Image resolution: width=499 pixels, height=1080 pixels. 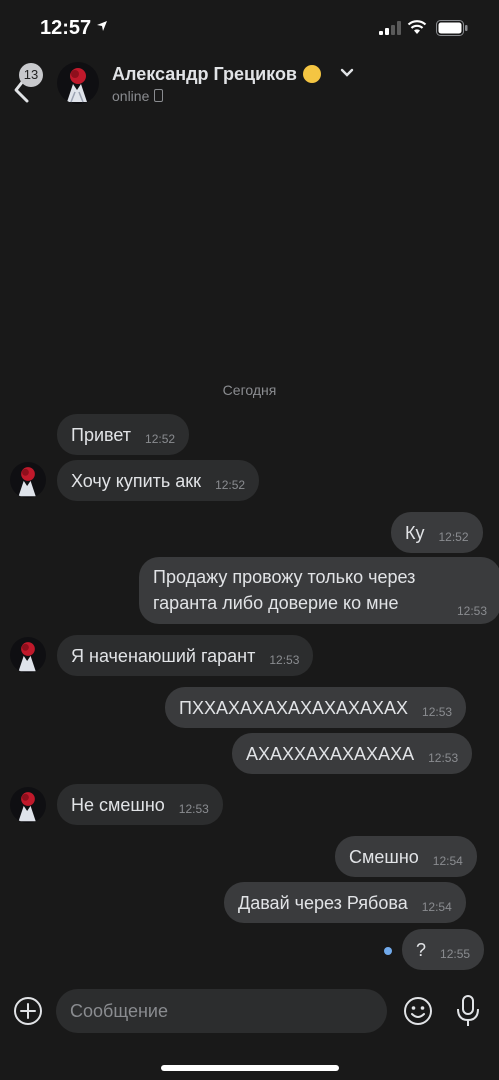 I want to click on contact-avatar, so click(x=78, y=83).